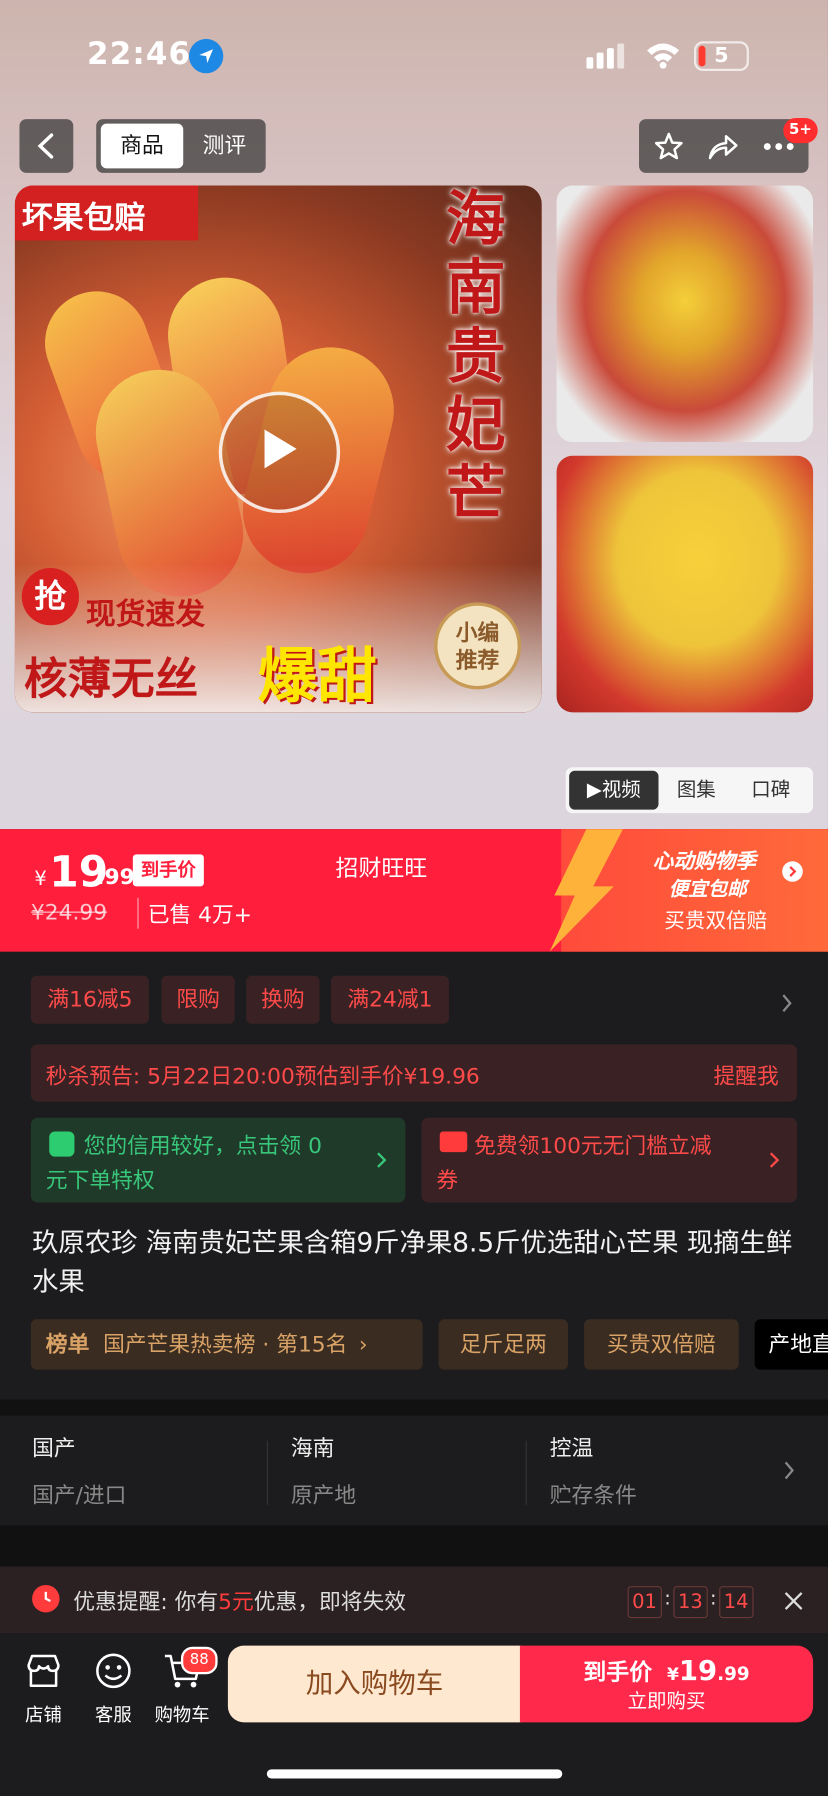  I want to click on title-char: 贵, so click(476, 357).